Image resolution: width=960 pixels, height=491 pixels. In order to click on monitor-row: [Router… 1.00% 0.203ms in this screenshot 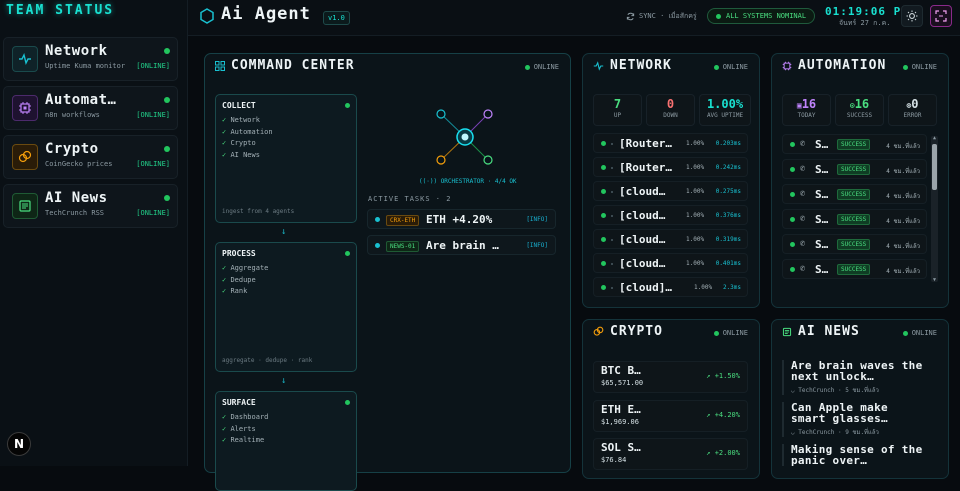, I will do `click(670, 143)`.